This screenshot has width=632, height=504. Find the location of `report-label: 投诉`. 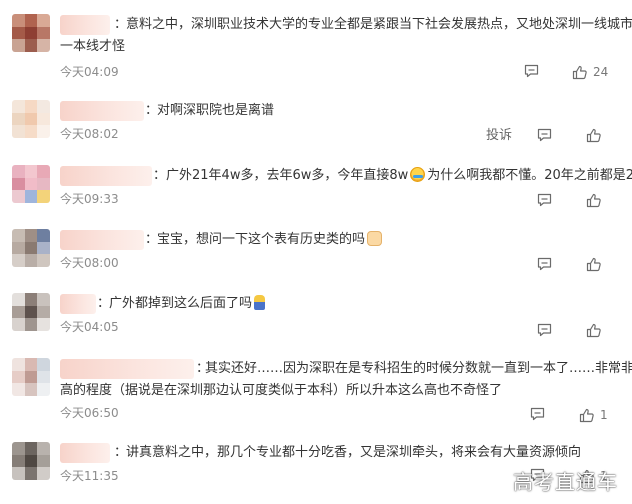

report-label: 投诉 is located at coordinates (499, 136).